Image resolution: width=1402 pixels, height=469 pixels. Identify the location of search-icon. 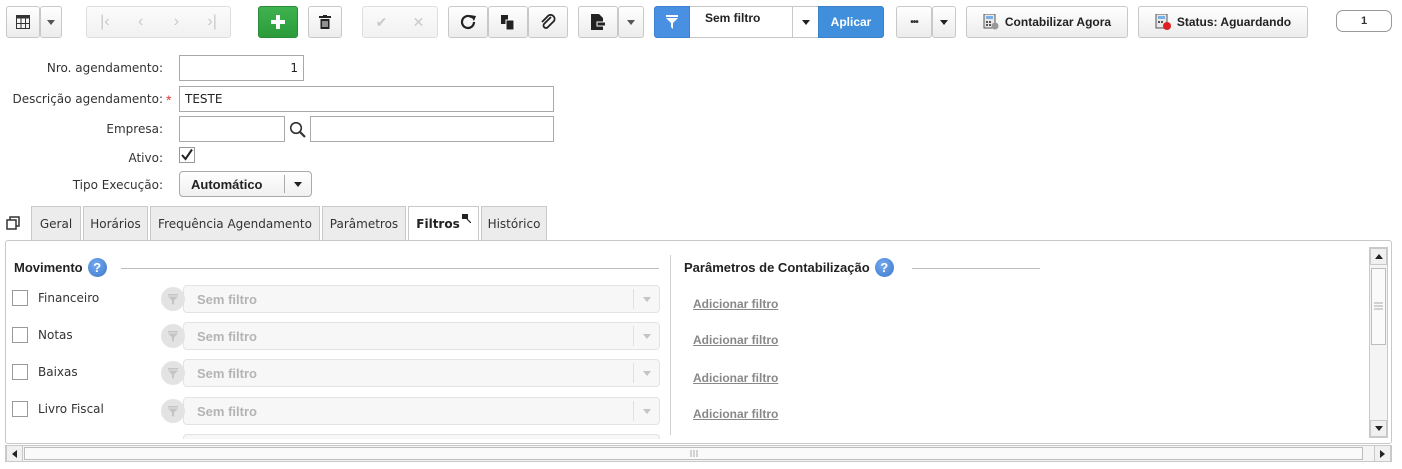
(297, 129).